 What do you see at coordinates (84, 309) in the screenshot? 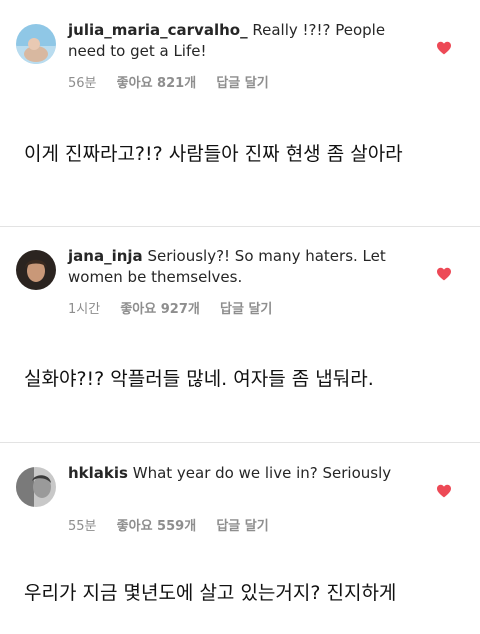
I see `timestamp: 1시간` at bounding box center [84, 309].